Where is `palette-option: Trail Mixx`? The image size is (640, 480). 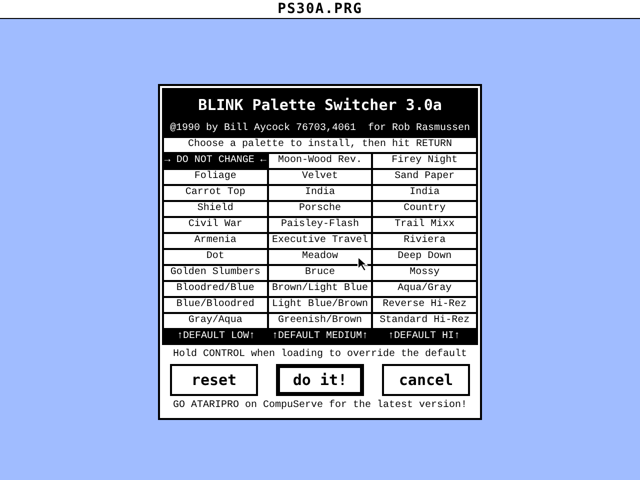
palette-option: Trail Mixx is located at coordinates (424, 225).